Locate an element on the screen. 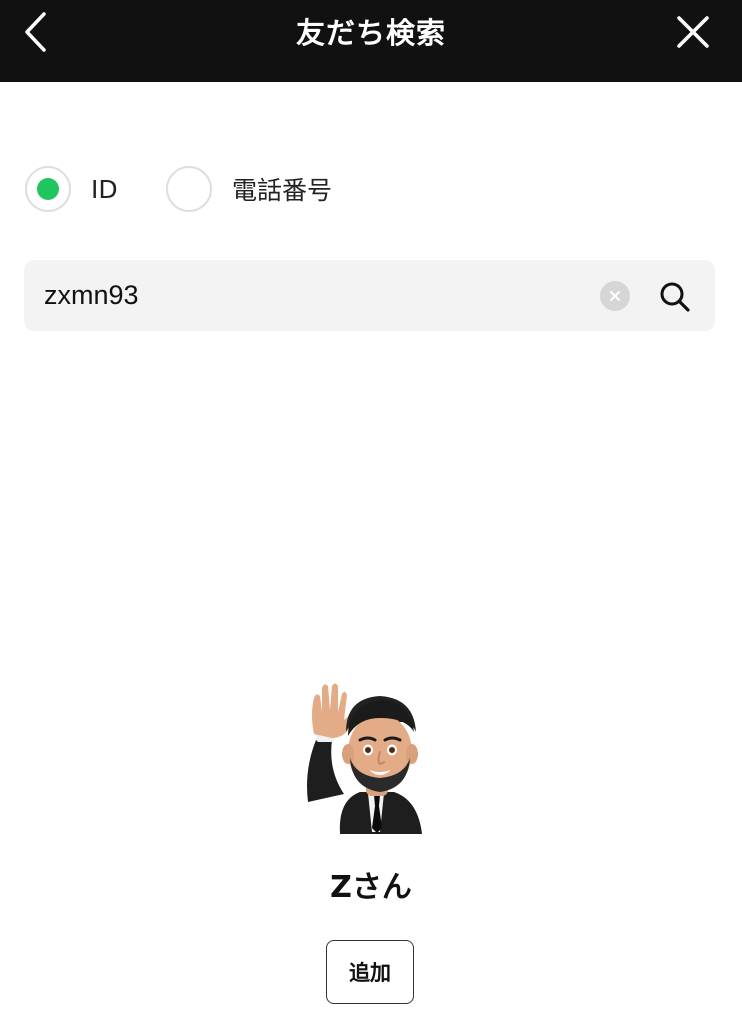  clear-icon is located at coordinates (615, 296).